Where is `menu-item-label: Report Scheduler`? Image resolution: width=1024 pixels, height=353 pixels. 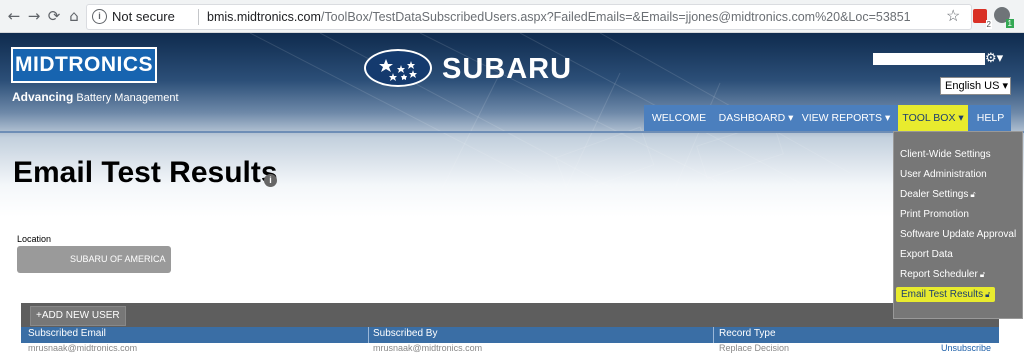 menu-item-label: Report Scheduler is located at coordinates (939, 274).